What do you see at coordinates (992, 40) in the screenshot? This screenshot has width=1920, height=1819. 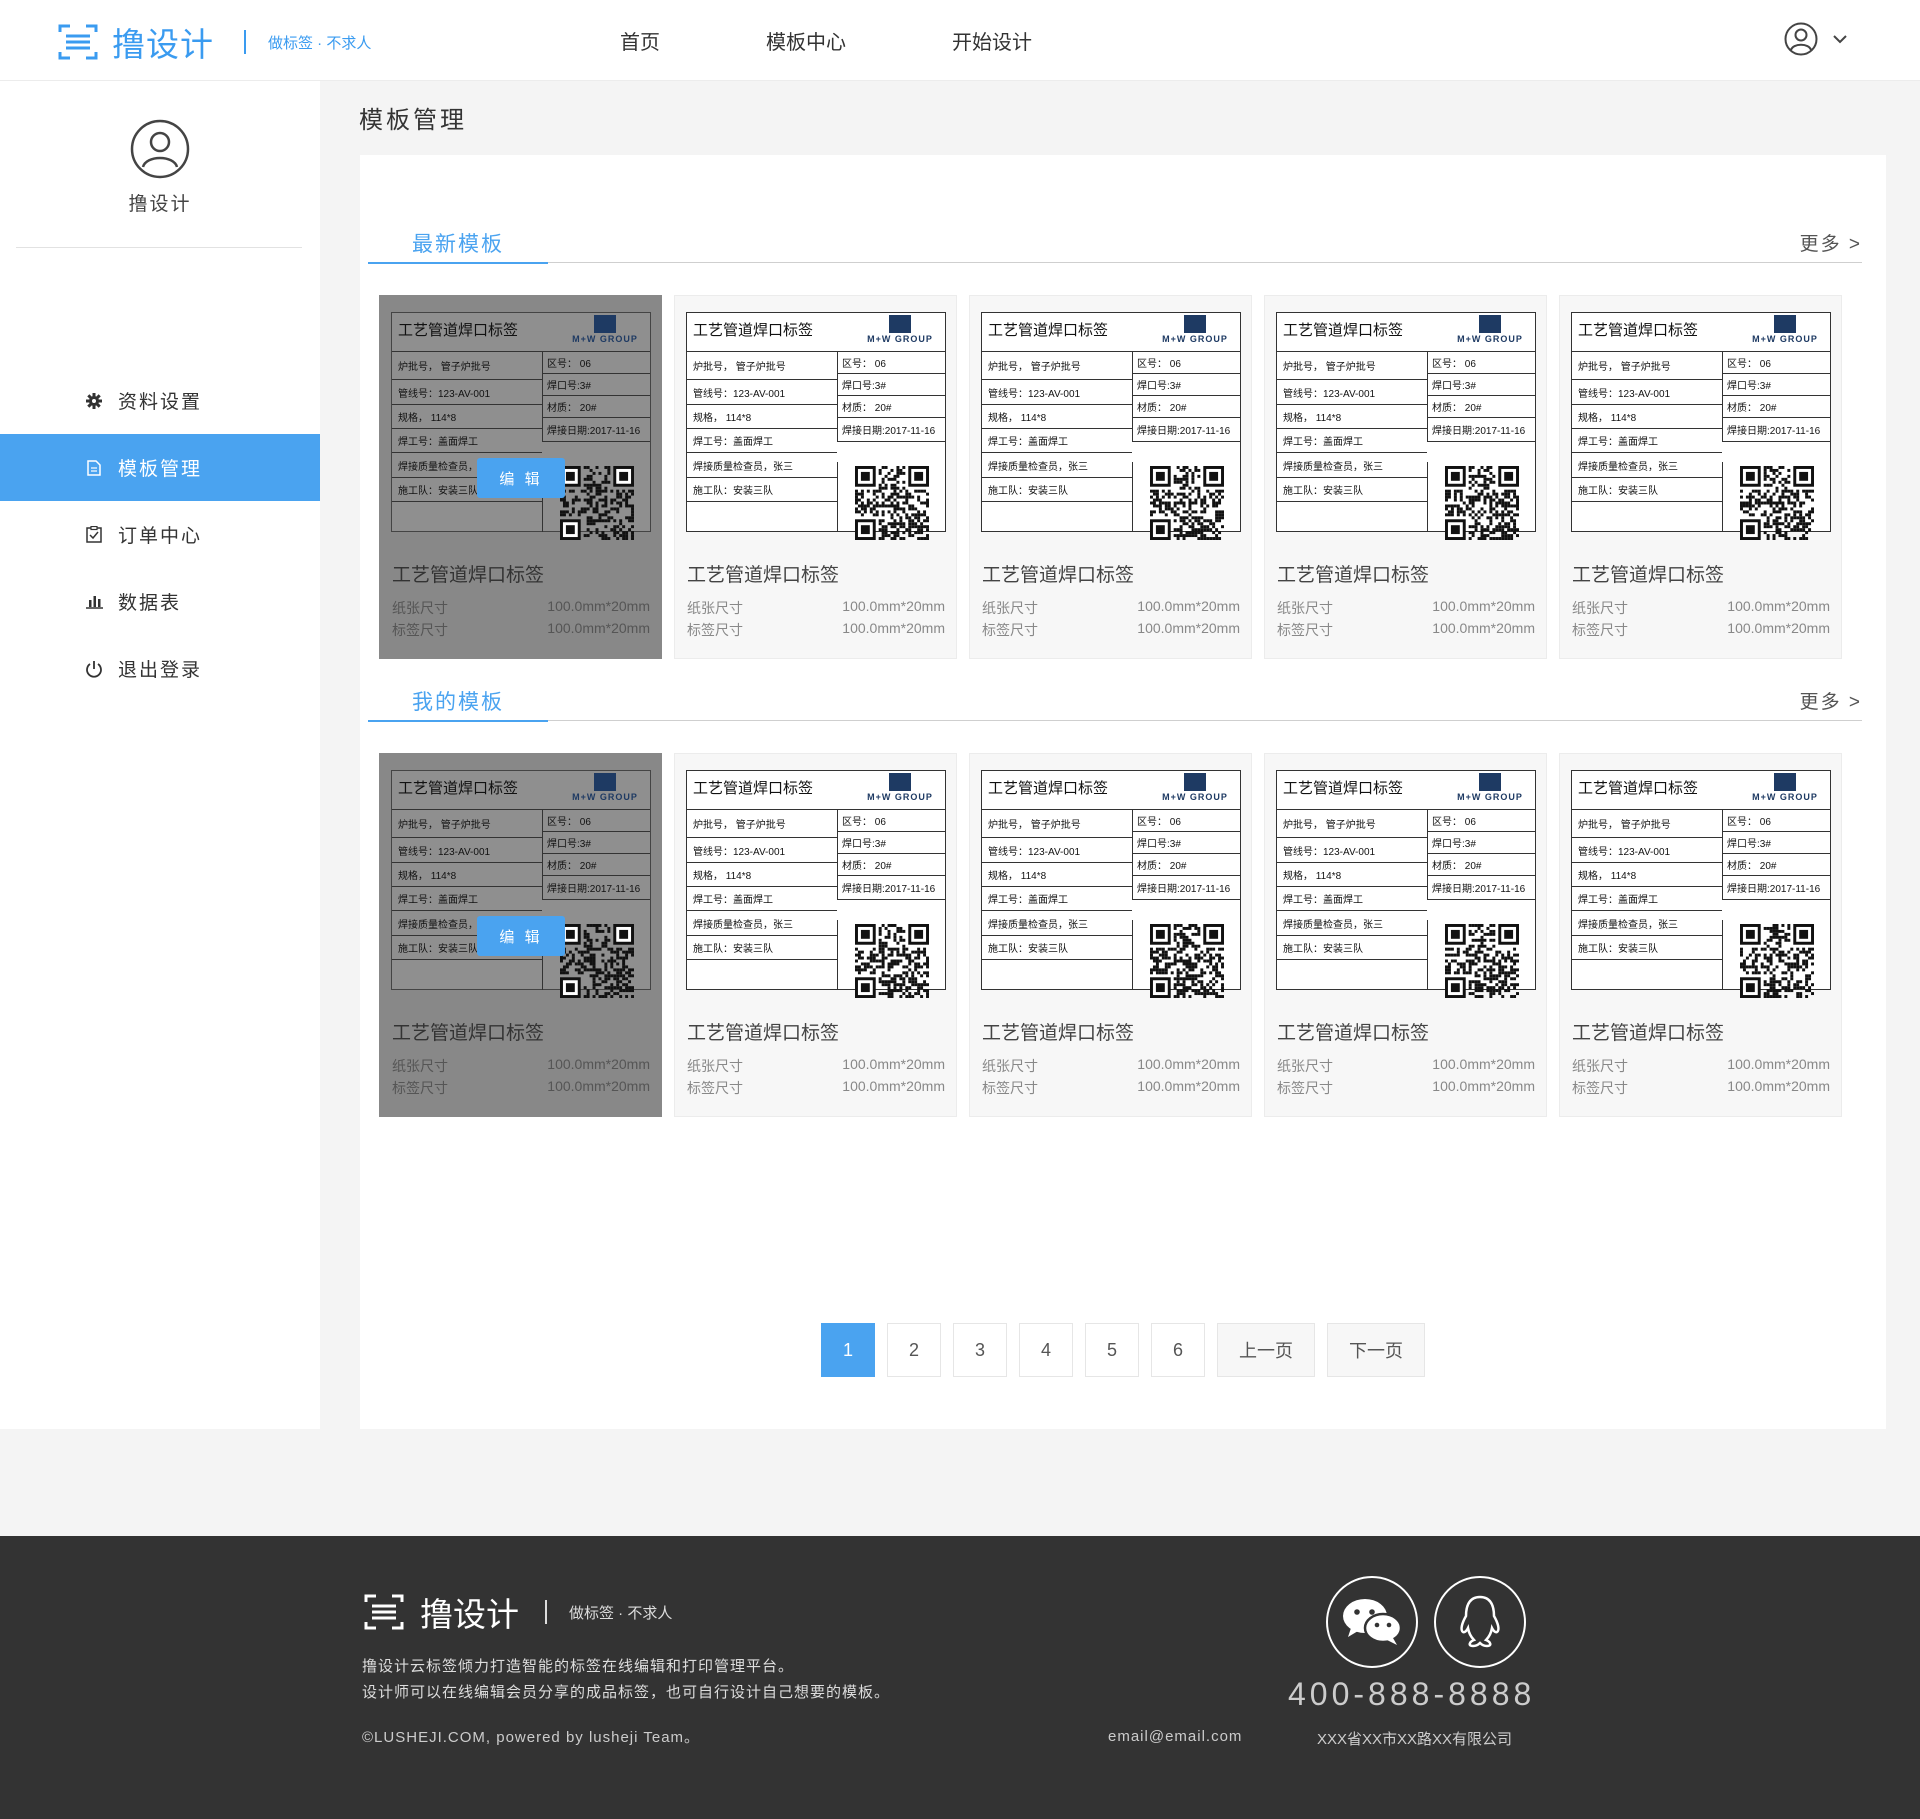 I see `nav-start-design: 开始设计` at bounding box center [992, 40].